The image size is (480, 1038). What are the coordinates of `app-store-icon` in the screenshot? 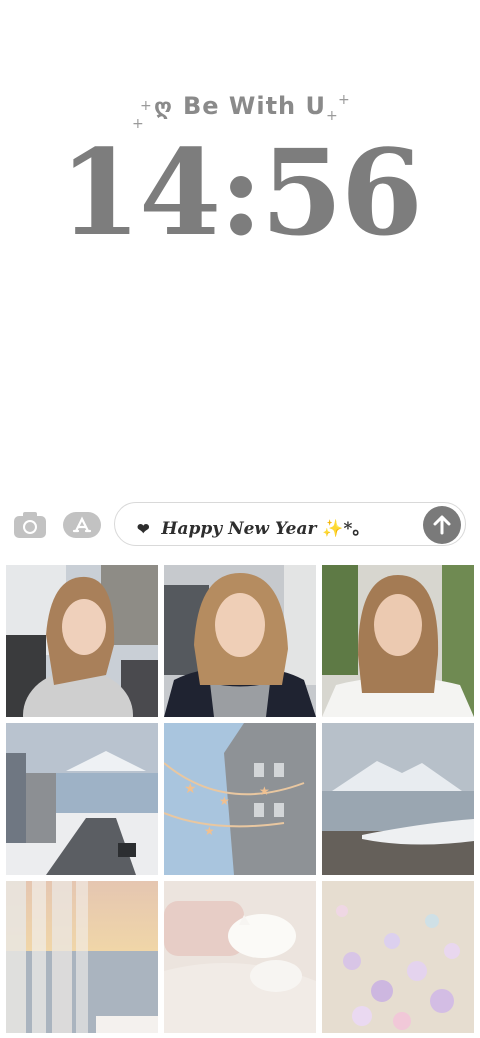 It's located at (82, 525).